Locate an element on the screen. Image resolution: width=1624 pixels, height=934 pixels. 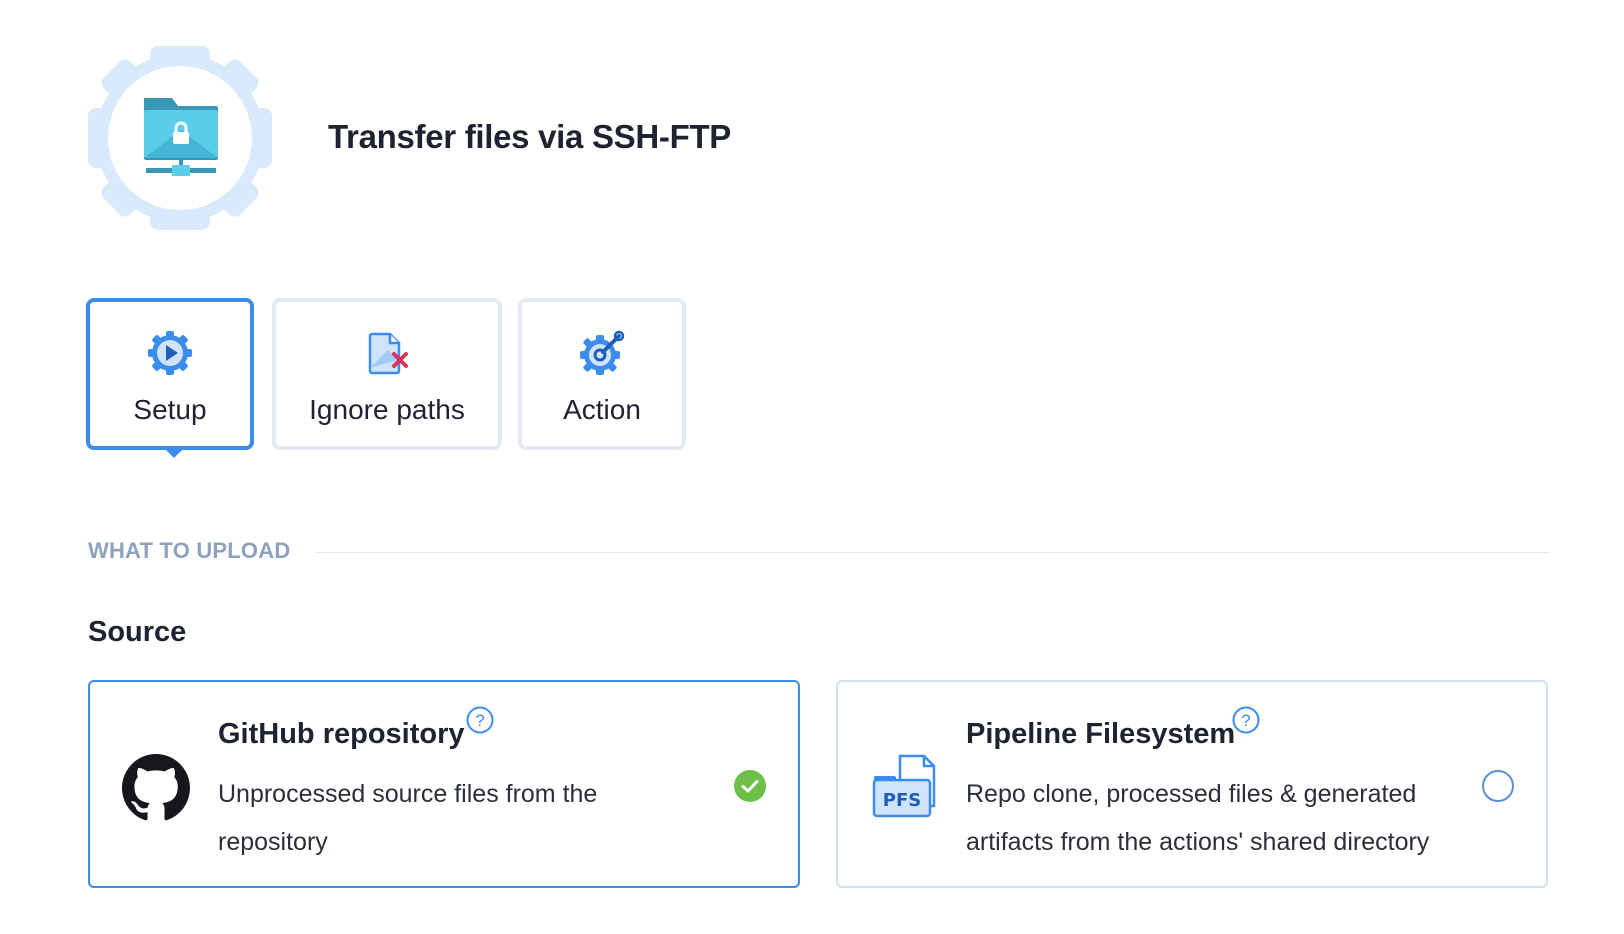
tab-ignore-paths-label: Ignore paths is located at coordinates (387, 409).